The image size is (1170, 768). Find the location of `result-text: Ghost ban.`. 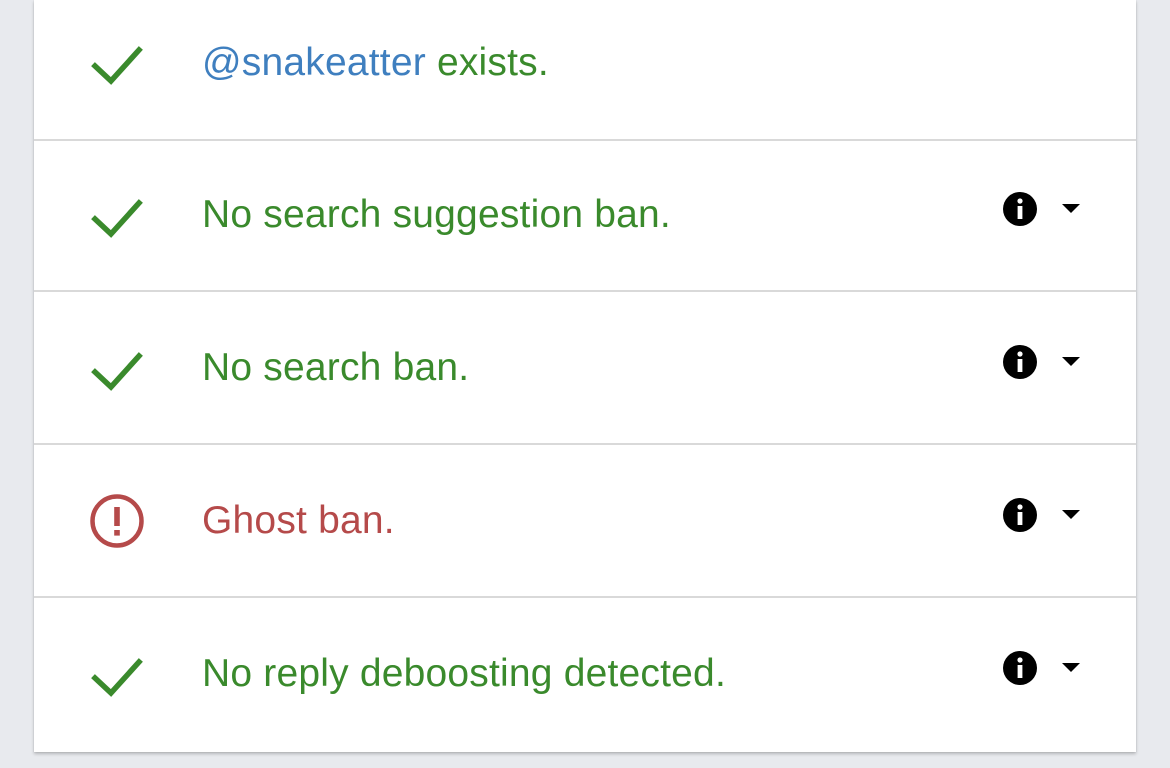

result-text: Ghost ban. is located at coordinates (298, 520).